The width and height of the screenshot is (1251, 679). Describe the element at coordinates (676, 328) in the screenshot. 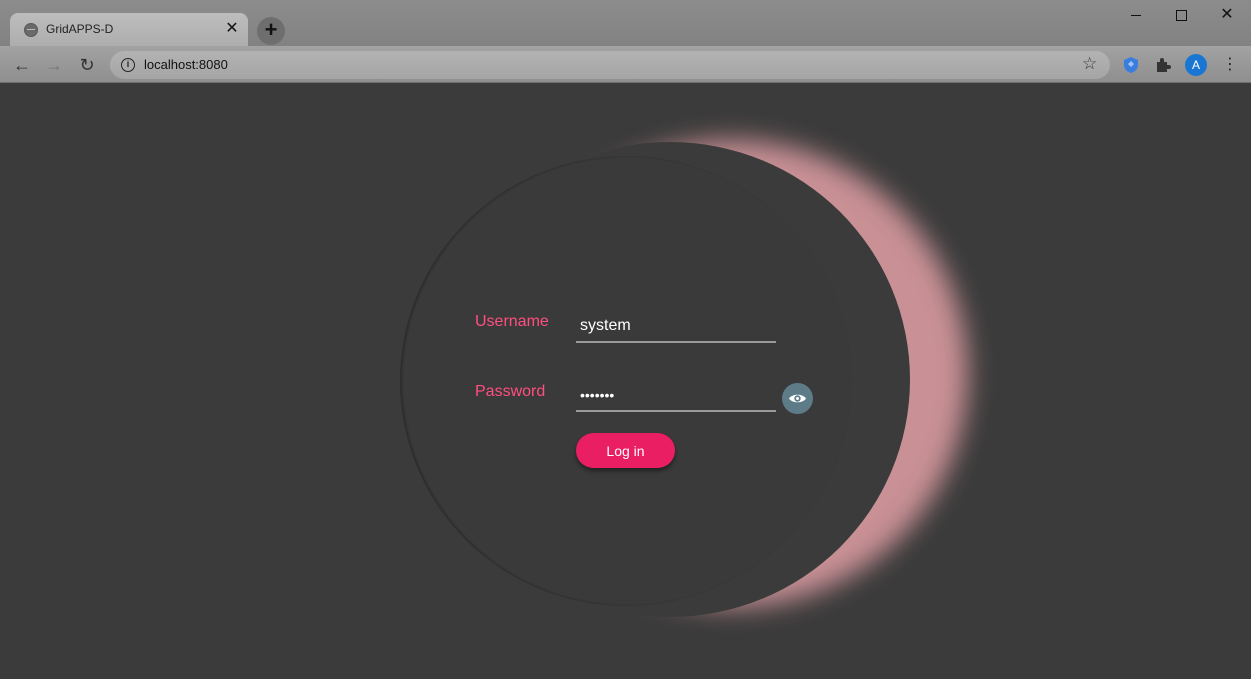

I see `username-input` at that location.